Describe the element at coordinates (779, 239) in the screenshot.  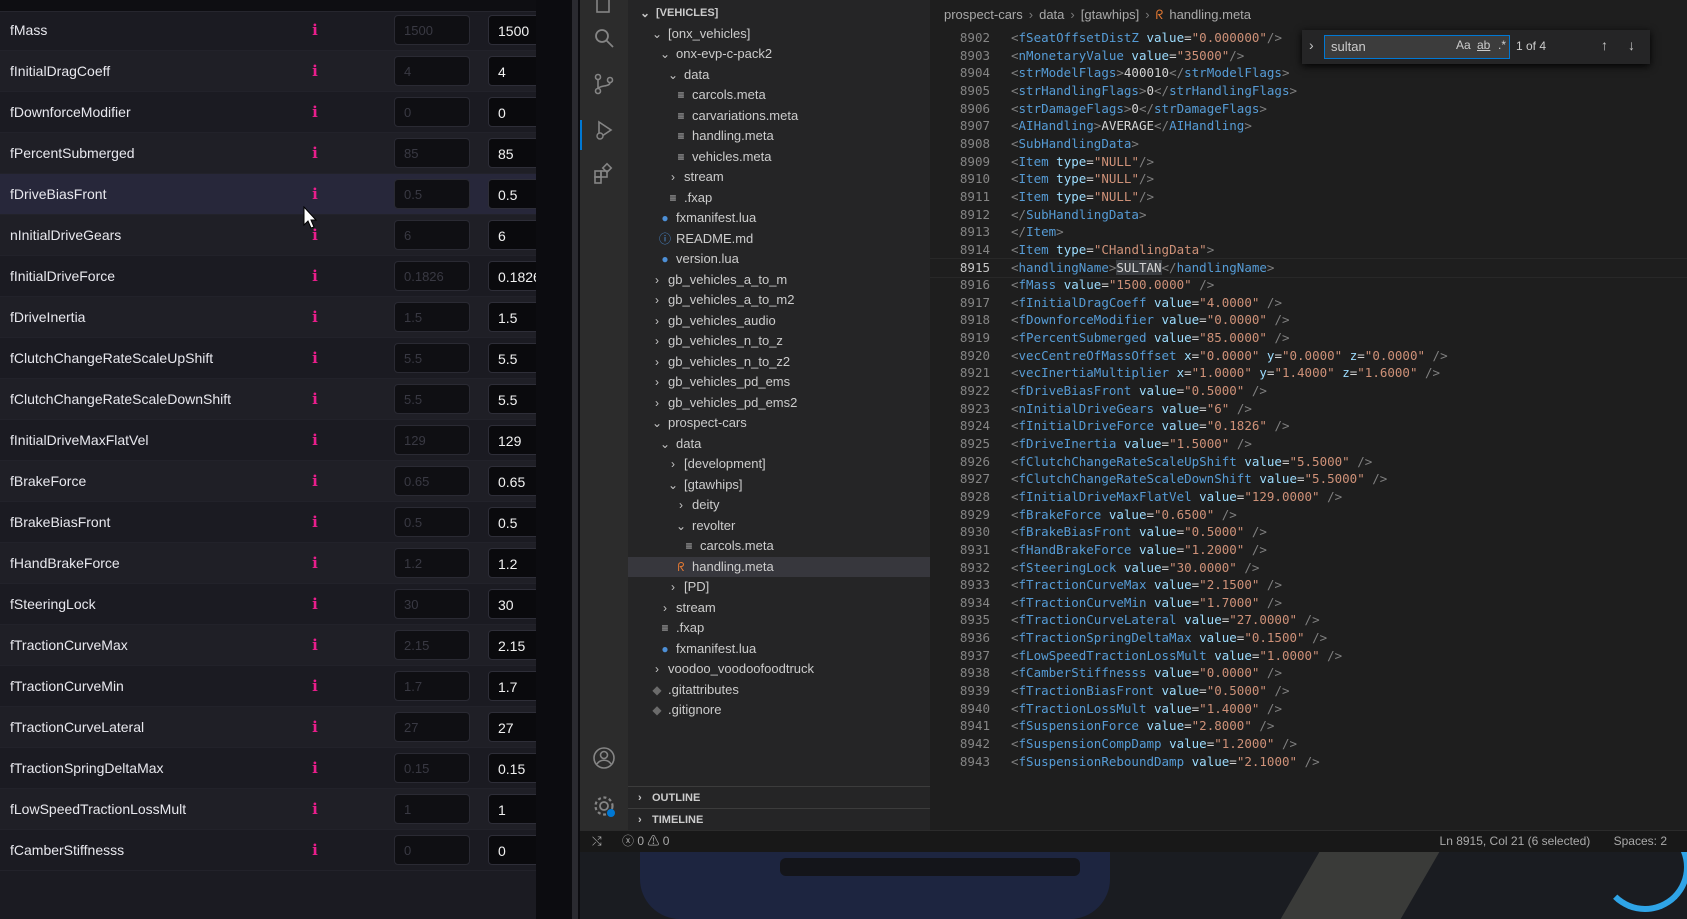
I see `explorer-file: ⓘ README.md` at that location.